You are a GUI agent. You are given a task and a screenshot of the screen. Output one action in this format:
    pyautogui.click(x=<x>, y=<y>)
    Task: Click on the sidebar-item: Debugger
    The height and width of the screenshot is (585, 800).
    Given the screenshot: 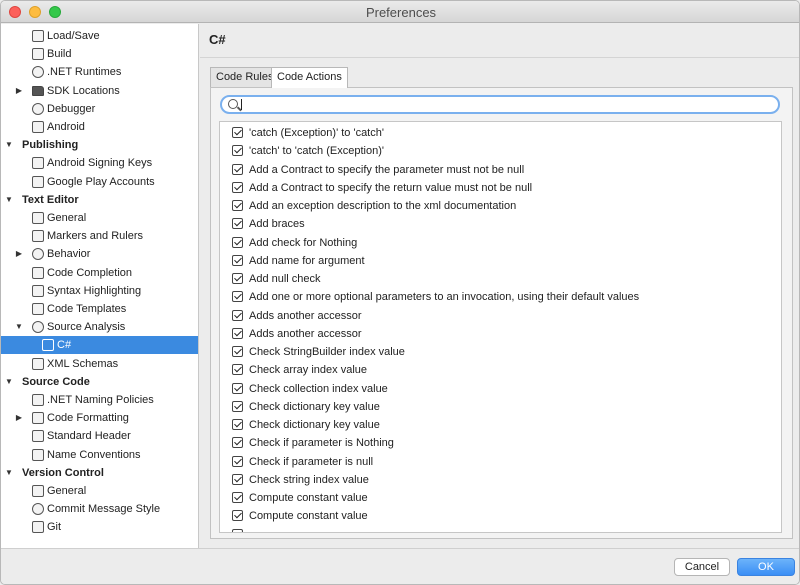 What is the action you would take?
    pyautogui.click(x=99, y=109)
    